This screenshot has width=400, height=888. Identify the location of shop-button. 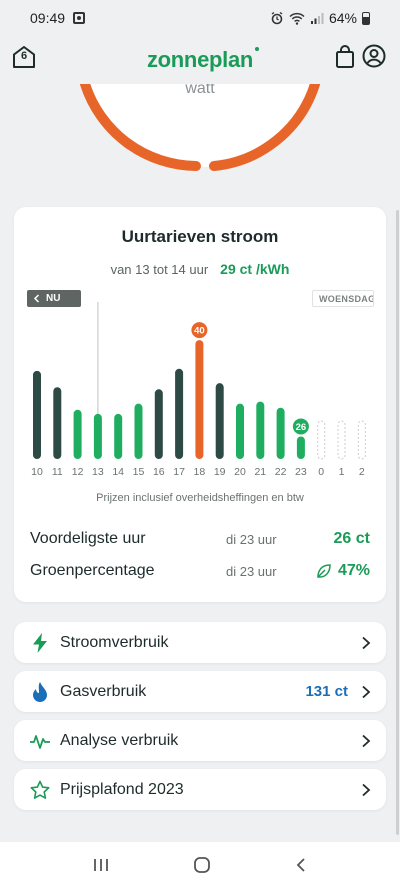
(345, 57).